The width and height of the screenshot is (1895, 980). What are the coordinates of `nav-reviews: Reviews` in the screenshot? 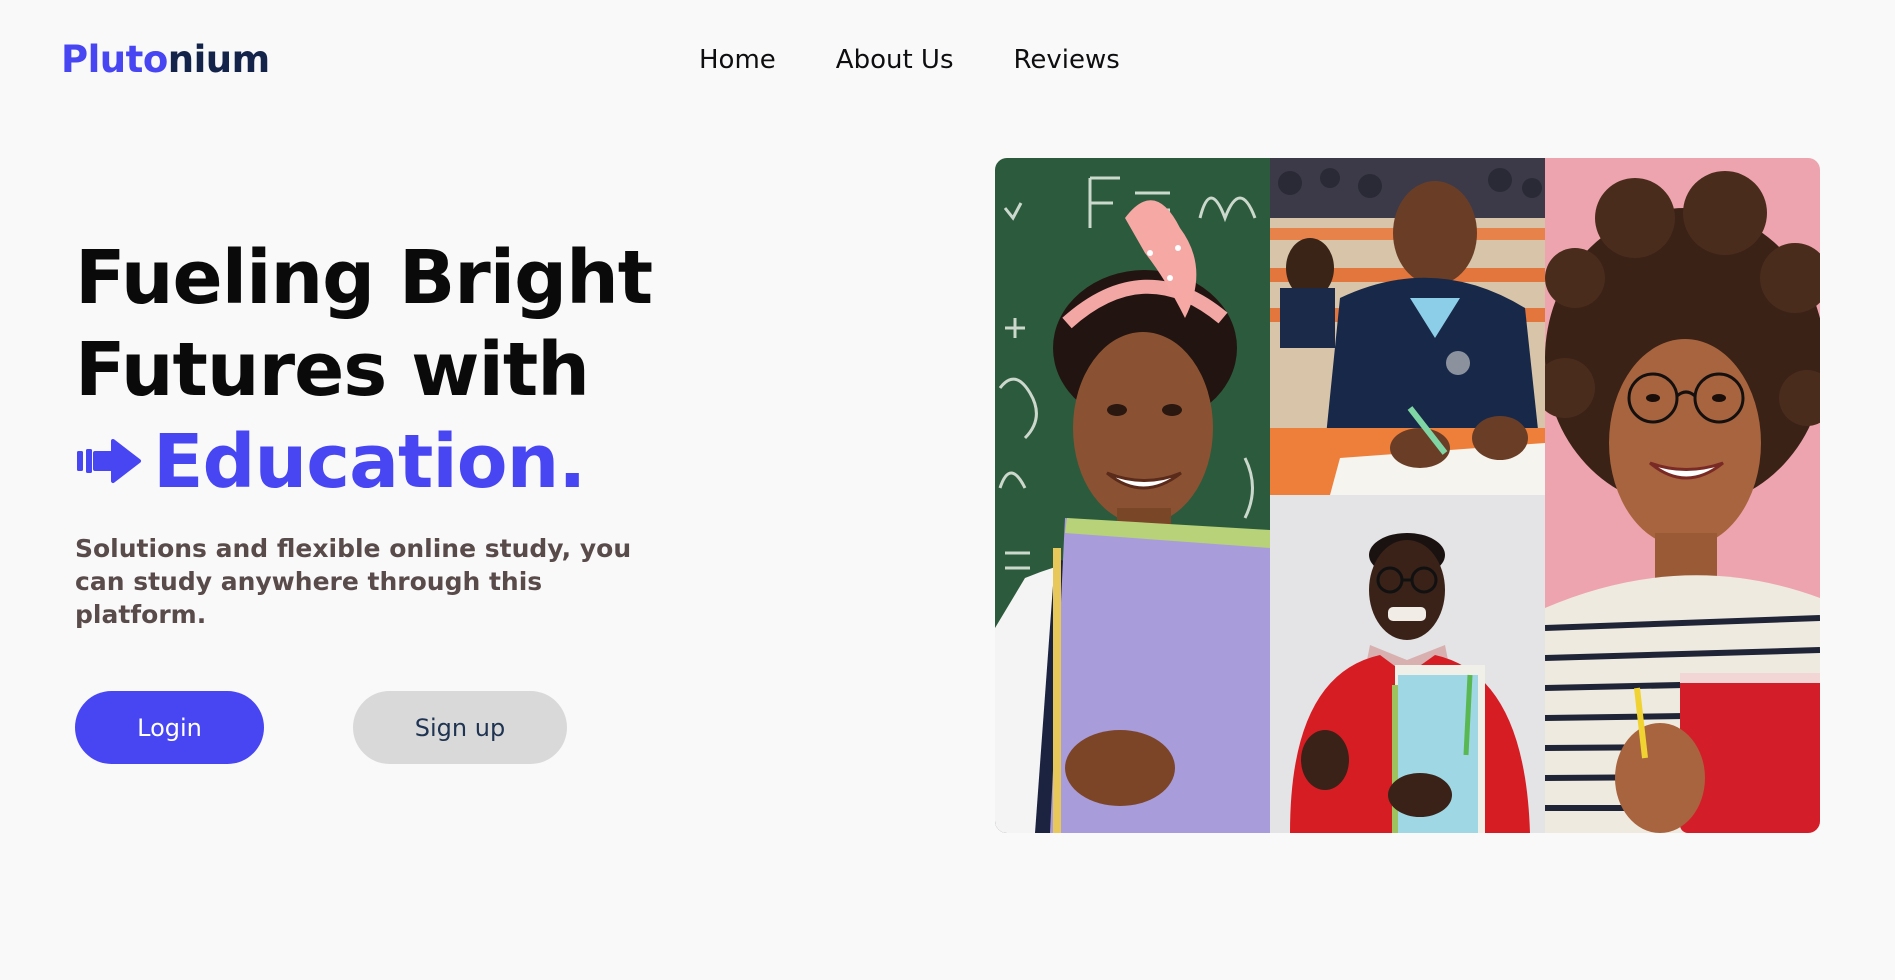 It's located at (1067, 60).